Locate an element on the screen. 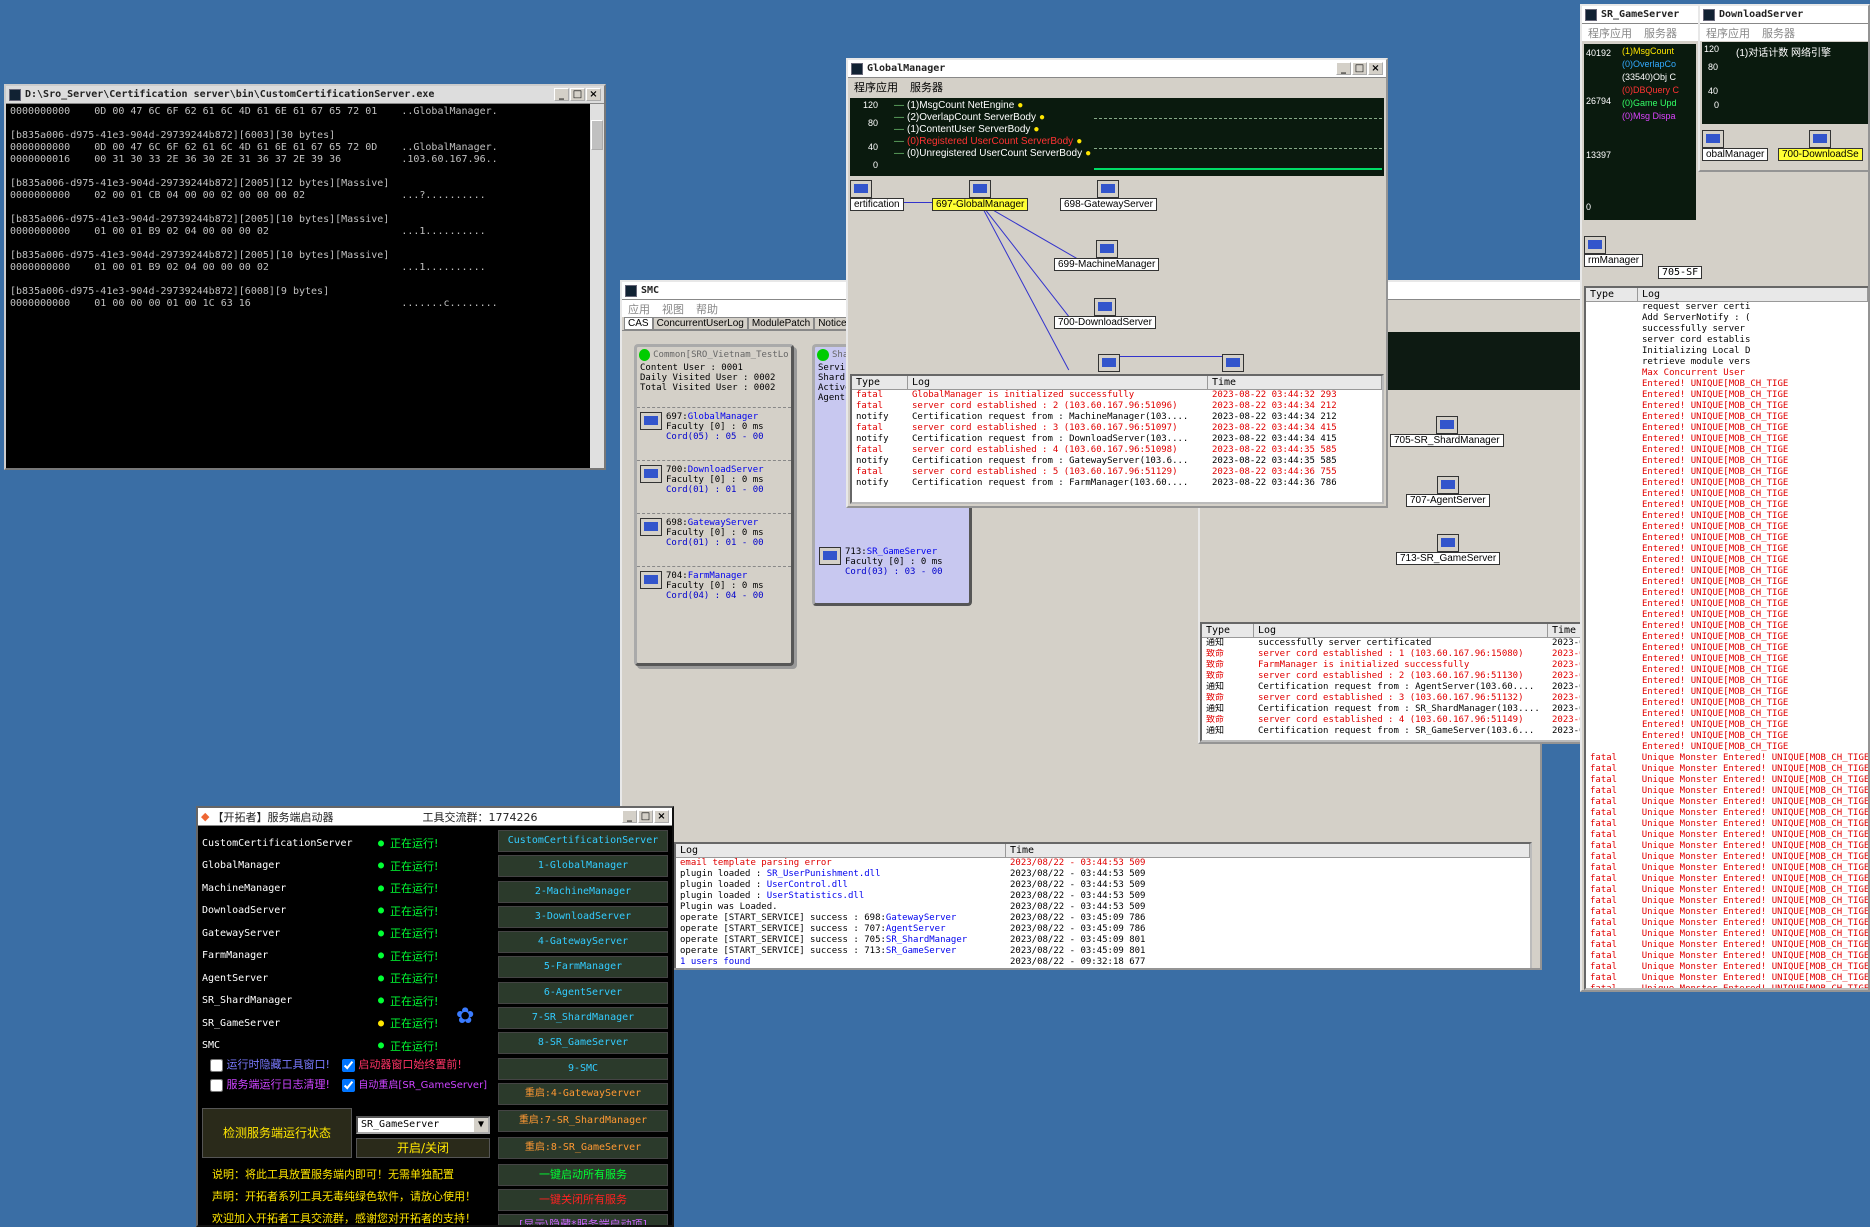  launcher-titlebar: ◆ 【开拓者】服务端启动器 工具交流群：1774226 _ □ × is located at coordinates (435, 817).